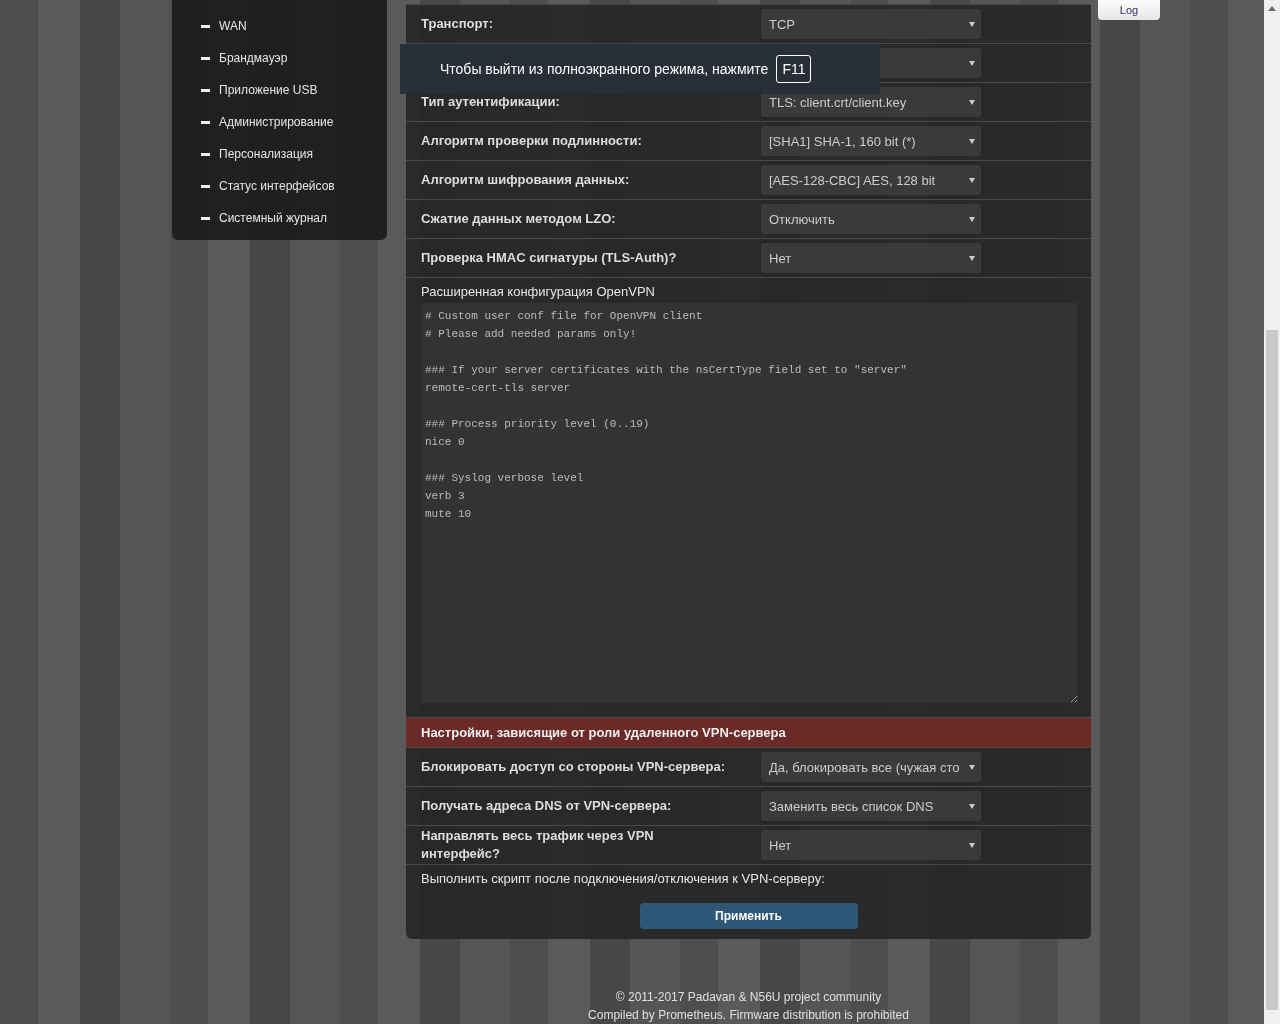  What do you see at coordinates (573, 767) in the screenshot?
I see `field-label: Блокировать доступ со стороны VPN-сервера:` at bounding box center [573, 767].